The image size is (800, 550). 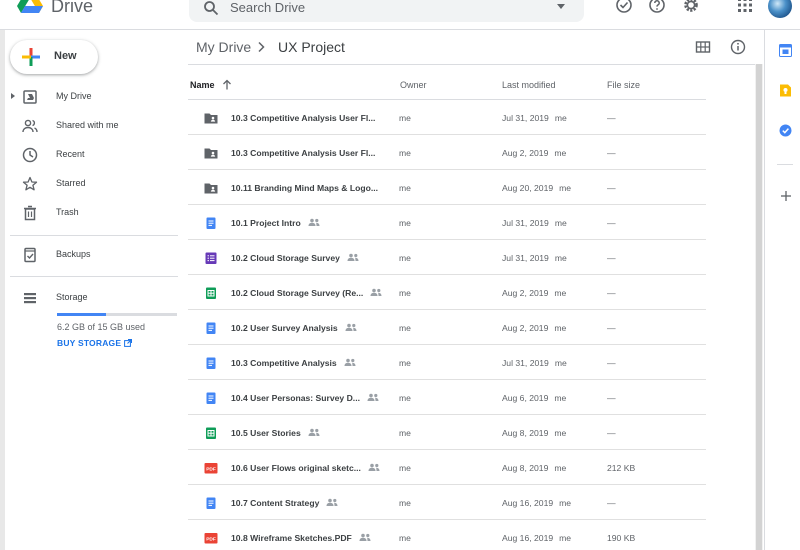 I want to click on new-button-label: New, so click(x=65, y=56).